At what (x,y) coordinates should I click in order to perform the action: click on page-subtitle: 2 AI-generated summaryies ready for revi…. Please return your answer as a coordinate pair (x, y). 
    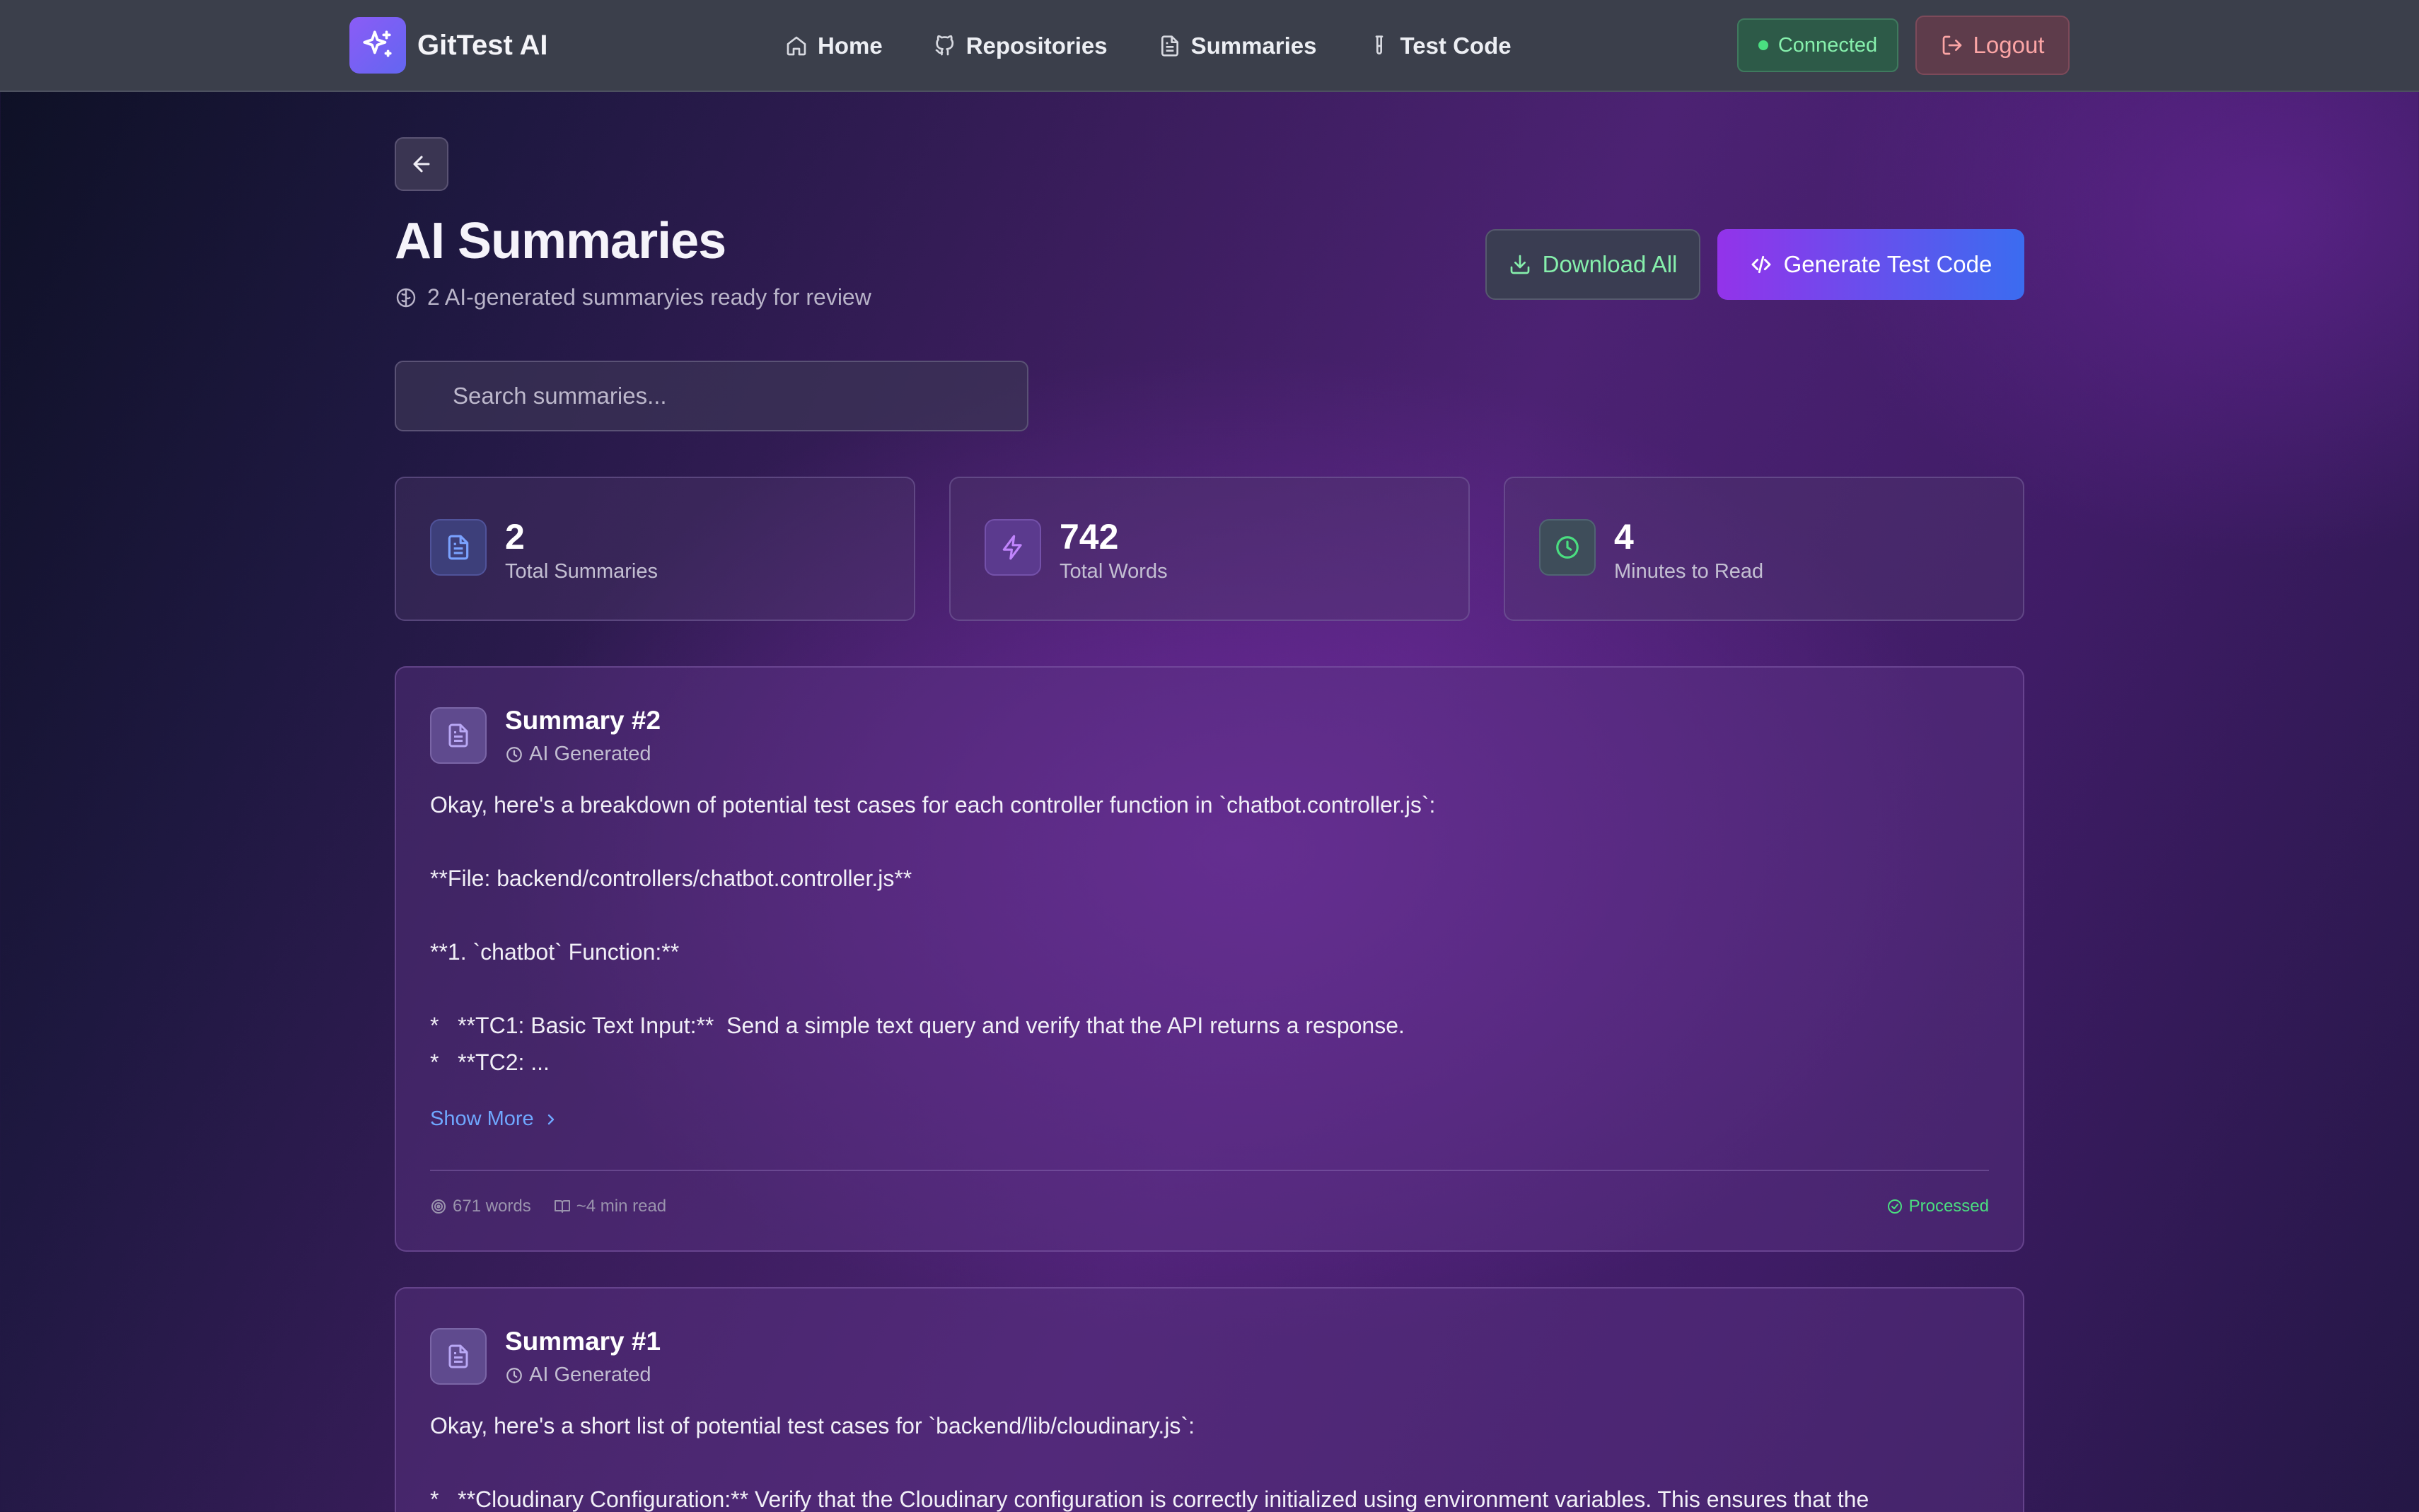
    Looking at the image, I should click on (633, 297).